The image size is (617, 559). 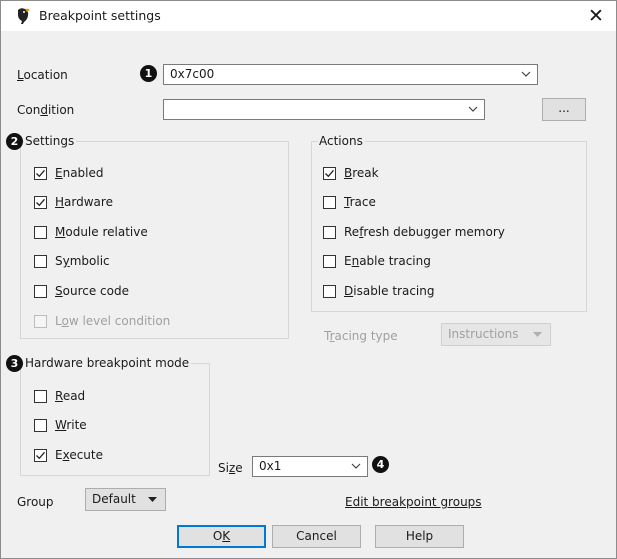 What do you see at coordinates (329, 232) in the screenshot?
I see `refresh-debugger-memory-checkbox` at bounding box center [329, 232].